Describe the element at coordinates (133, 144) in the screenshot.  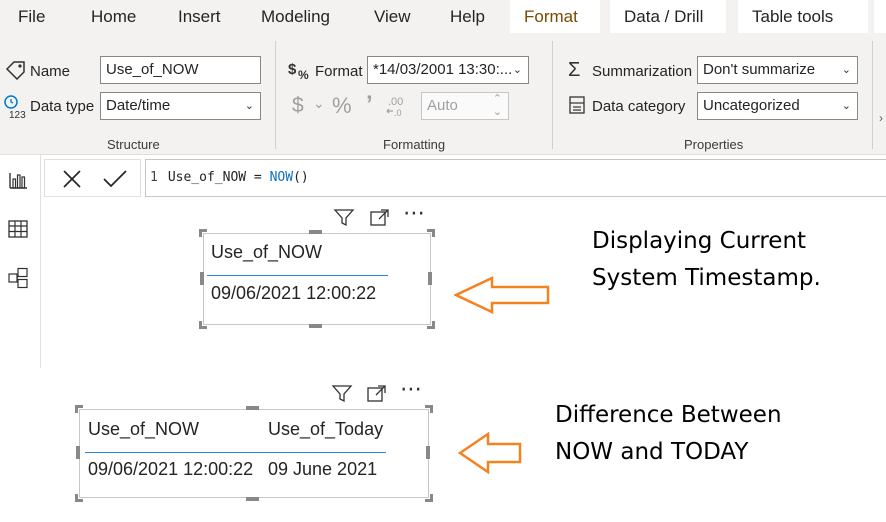
I see `structure-group-label: Structure` at that location.